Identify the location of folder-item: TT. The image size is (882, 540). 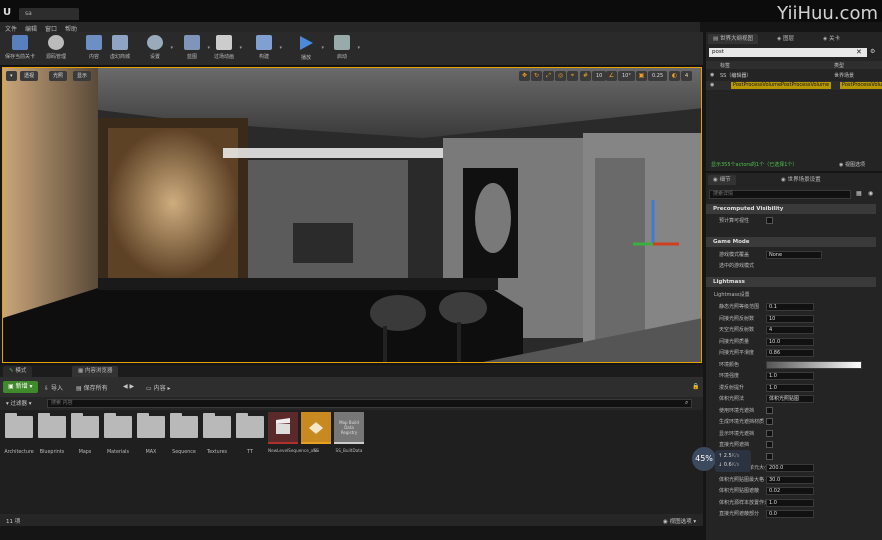
(250, 434).